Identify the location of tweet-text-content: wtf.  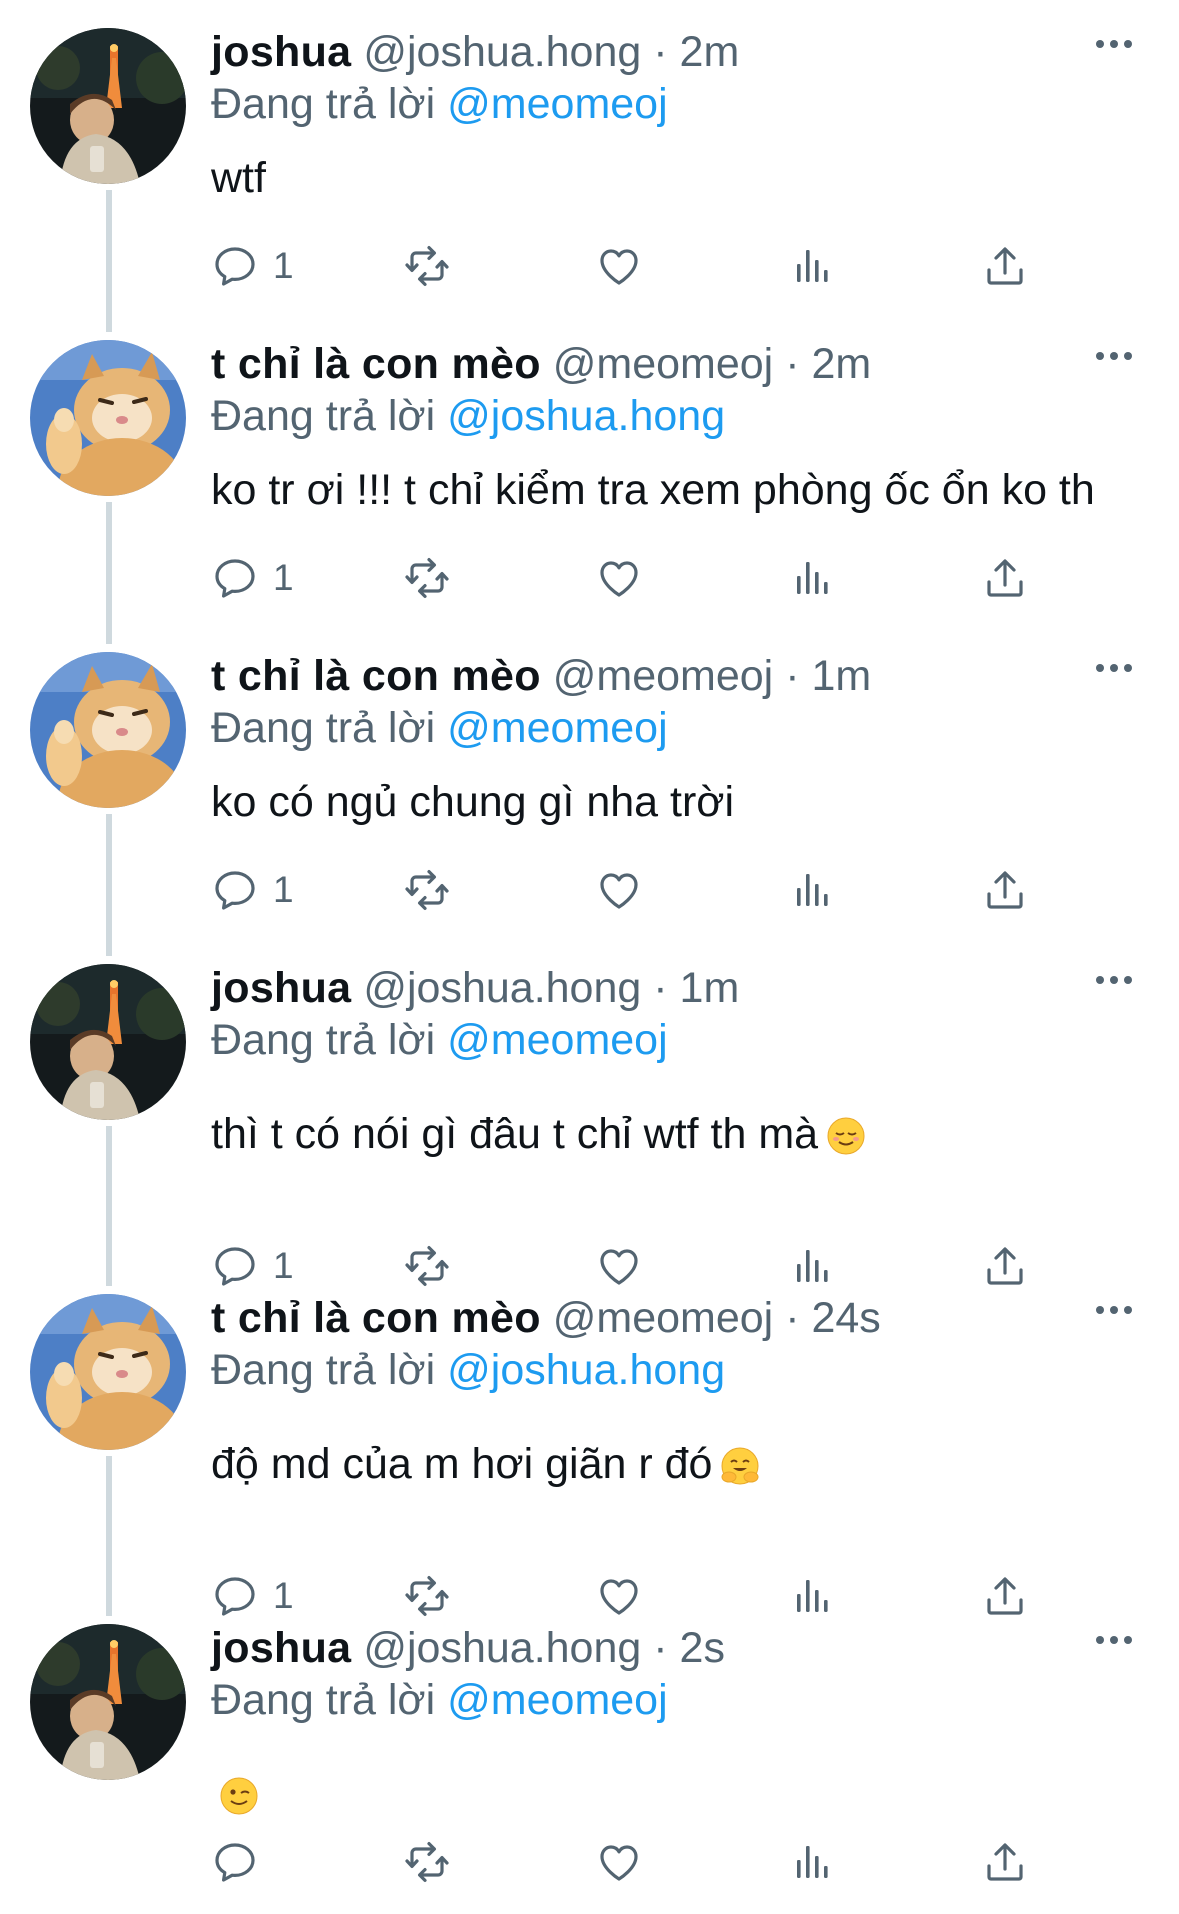
(238, 178).